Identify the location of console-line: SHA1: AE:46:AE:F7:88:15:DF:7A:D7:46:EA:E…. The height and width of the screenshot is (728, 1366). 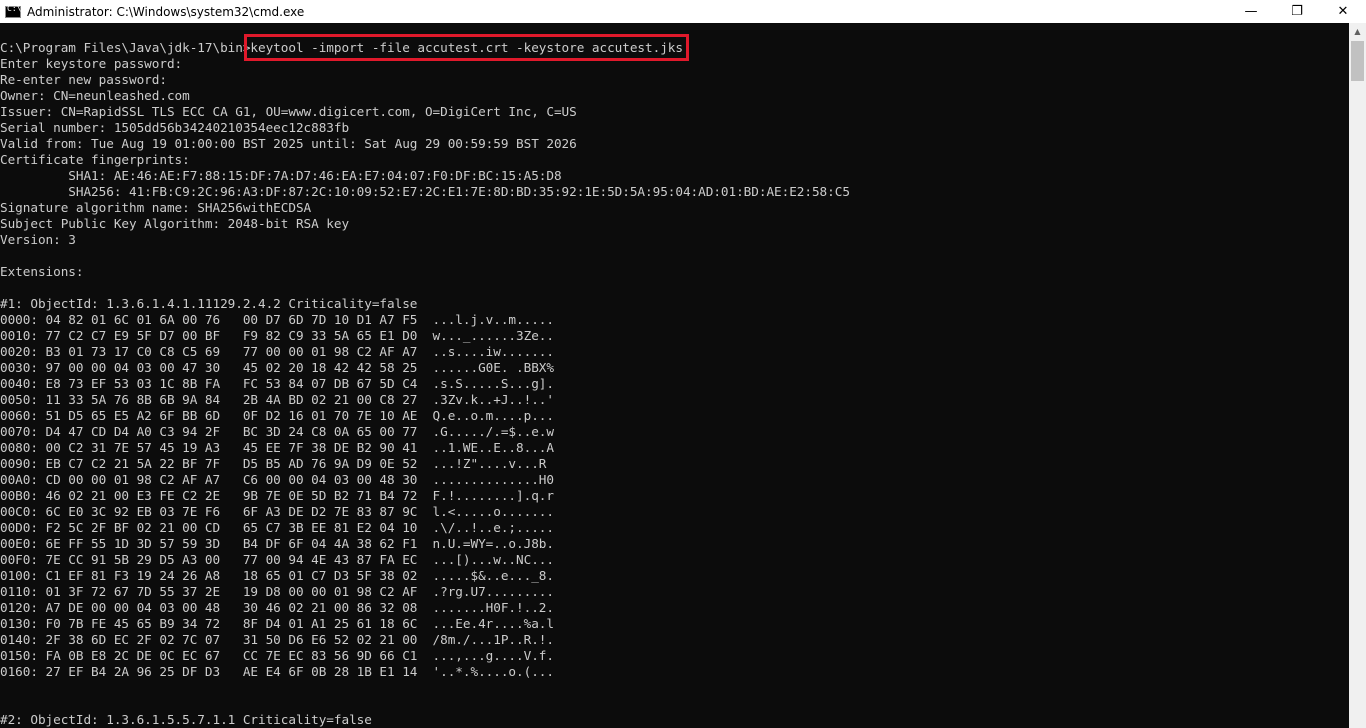
(281, 175).